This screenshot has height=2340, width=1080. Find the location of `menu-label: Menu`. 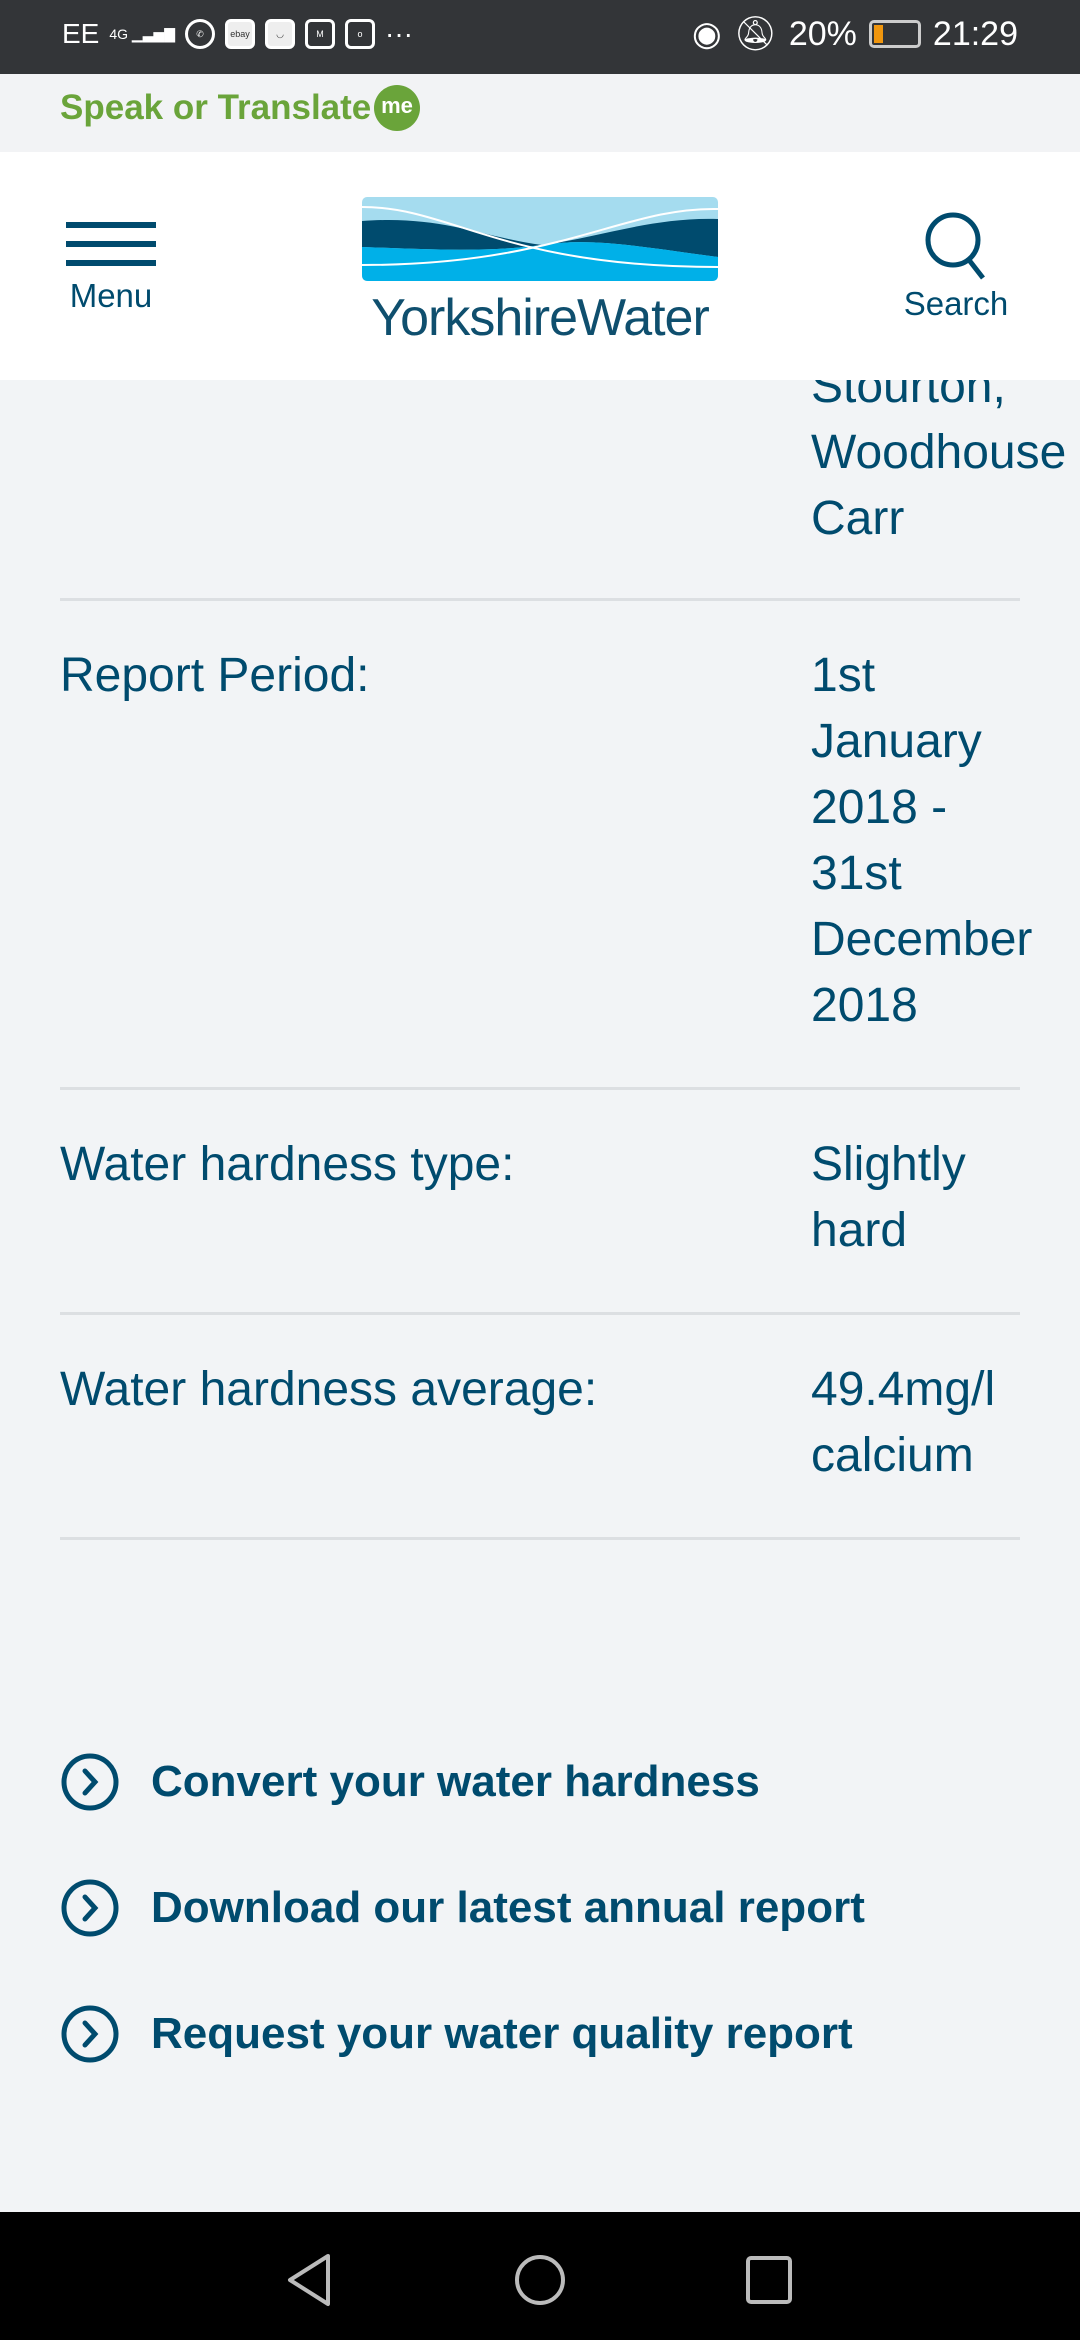

menu-label: Menu is located at coordinates (111, 295).